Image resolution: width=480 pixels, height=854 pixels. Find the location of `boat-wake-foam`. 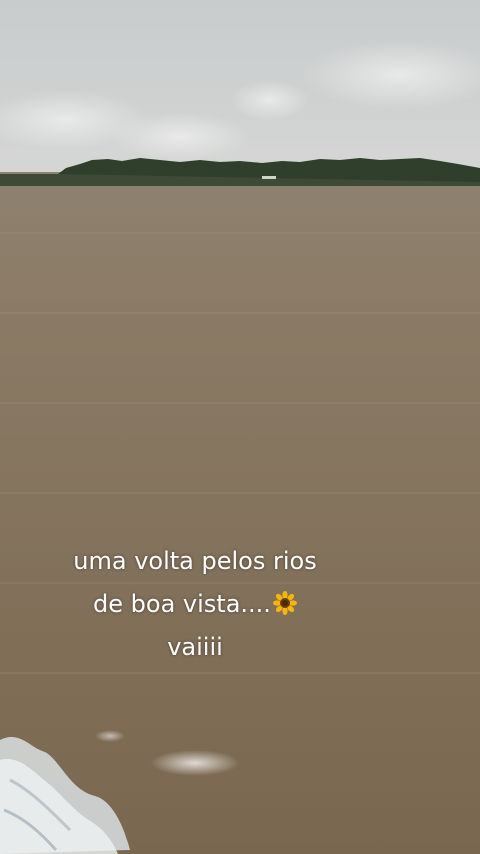

boat-wake-foam is located at coordinates (65, 795).